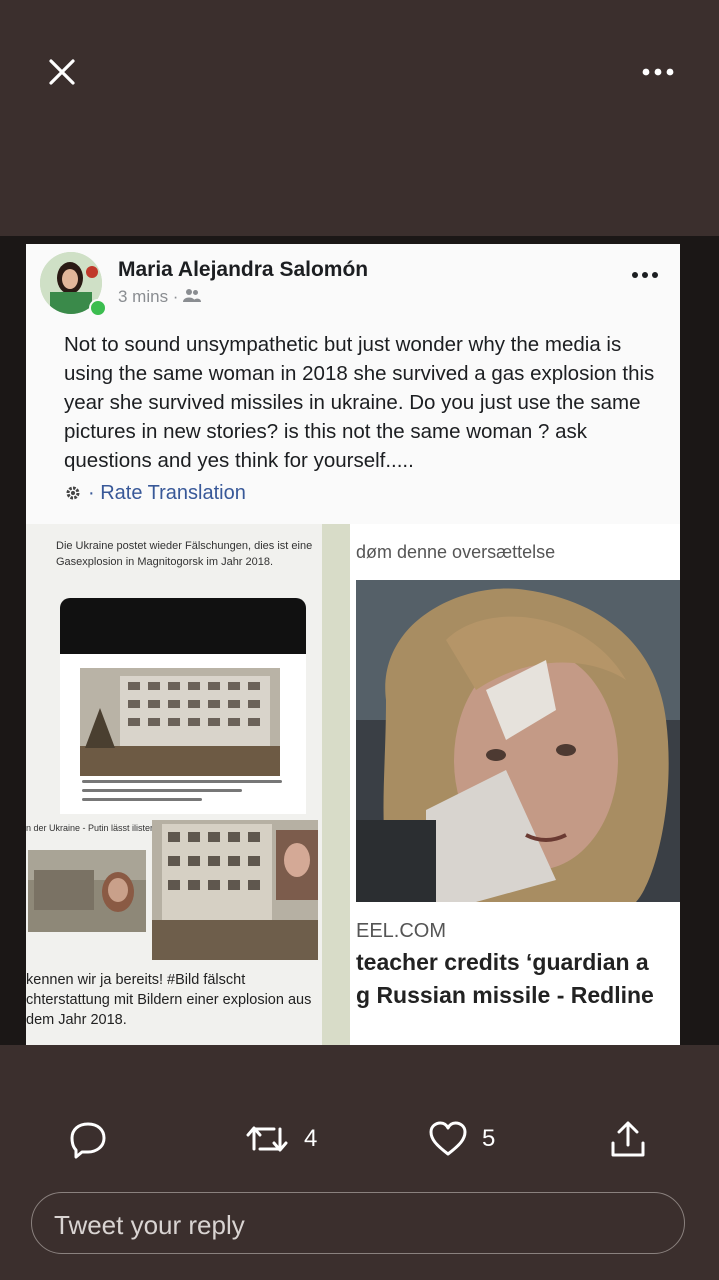 This screenshot has width=719, height=1280. Describe the element at coordinates (149, 1225) in the screenshot. I see `reply-placeholder: Tweet your reply` at that location.